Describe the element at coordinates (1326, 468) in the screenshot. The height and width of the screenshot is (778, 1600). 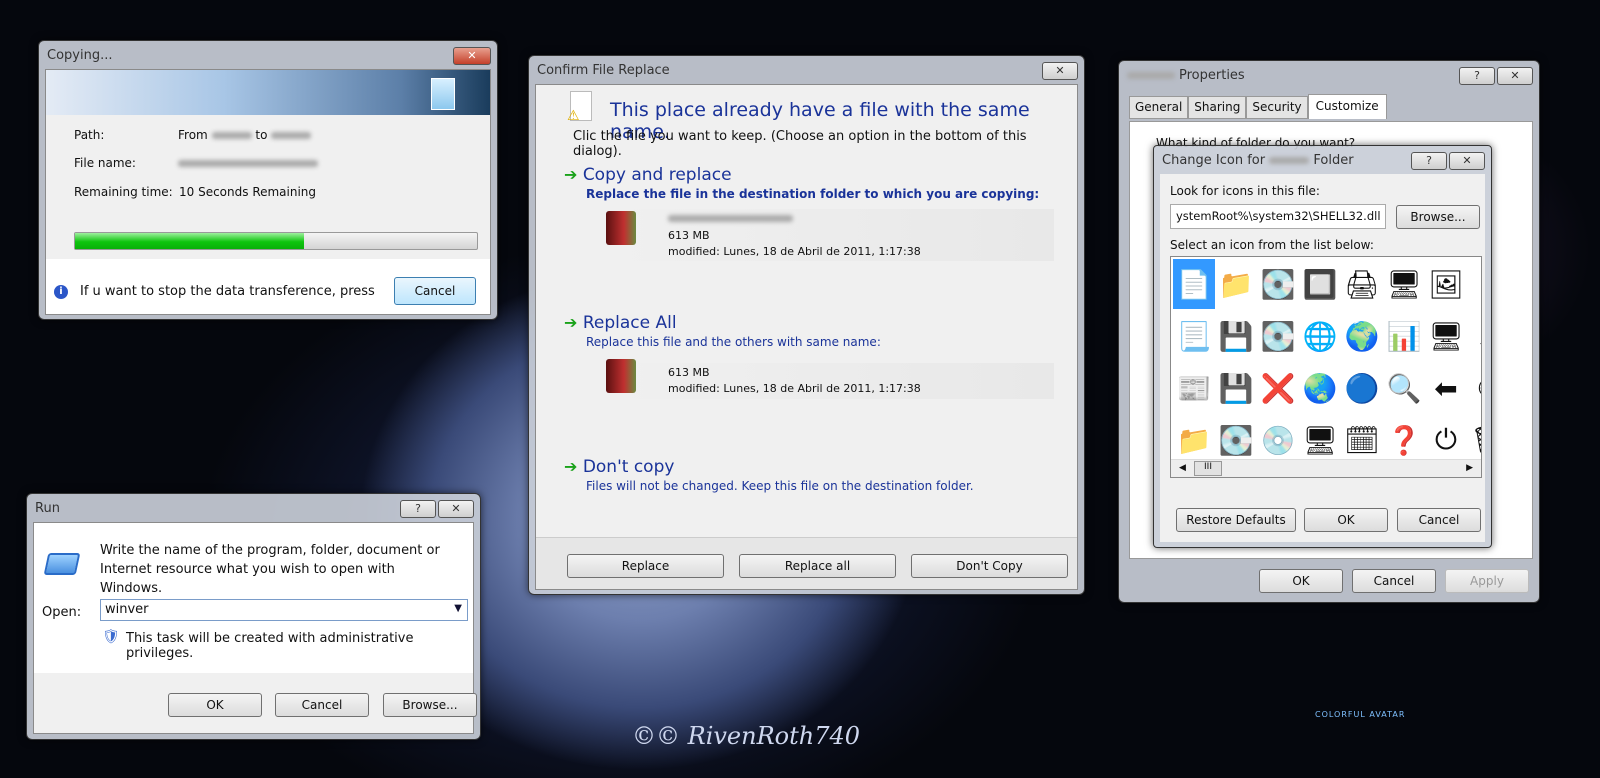
I see `horizontal-scrollbar: ◀ III ▶` at that location.